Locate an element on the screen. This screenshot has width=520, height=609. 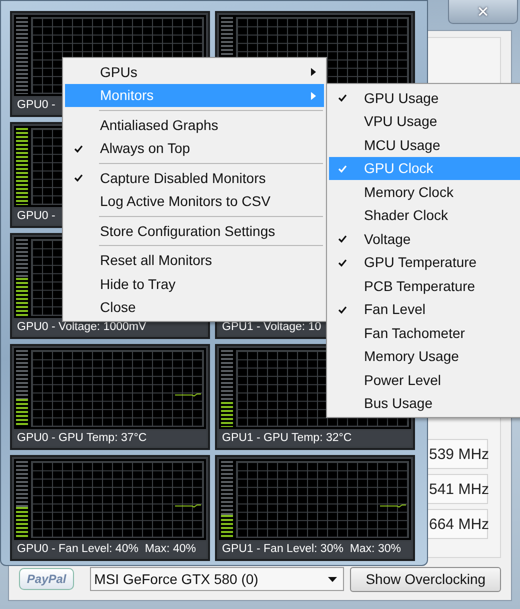
menu-item: Power Level is located at coordinates (424, 380).